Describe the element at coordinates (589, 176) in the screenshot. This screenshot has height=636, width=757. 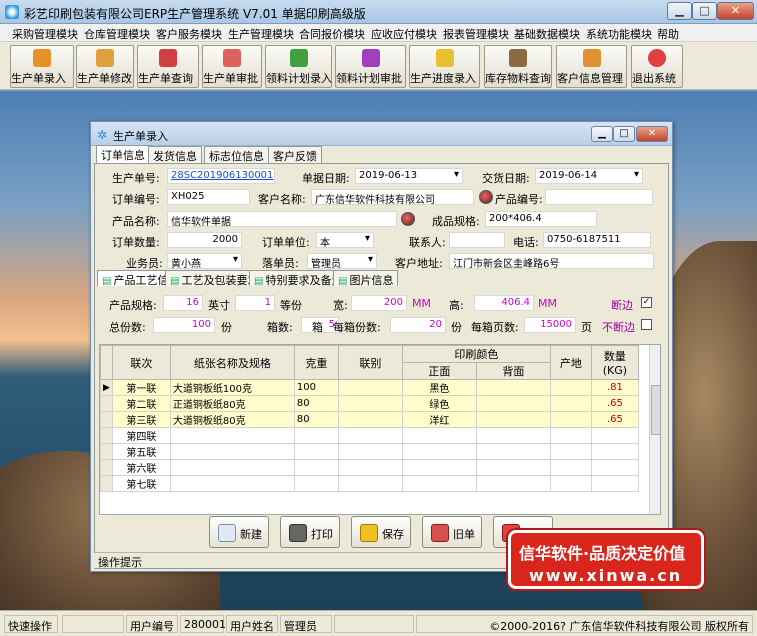
I see `delivery-picker: 2019-06-14` at that location.